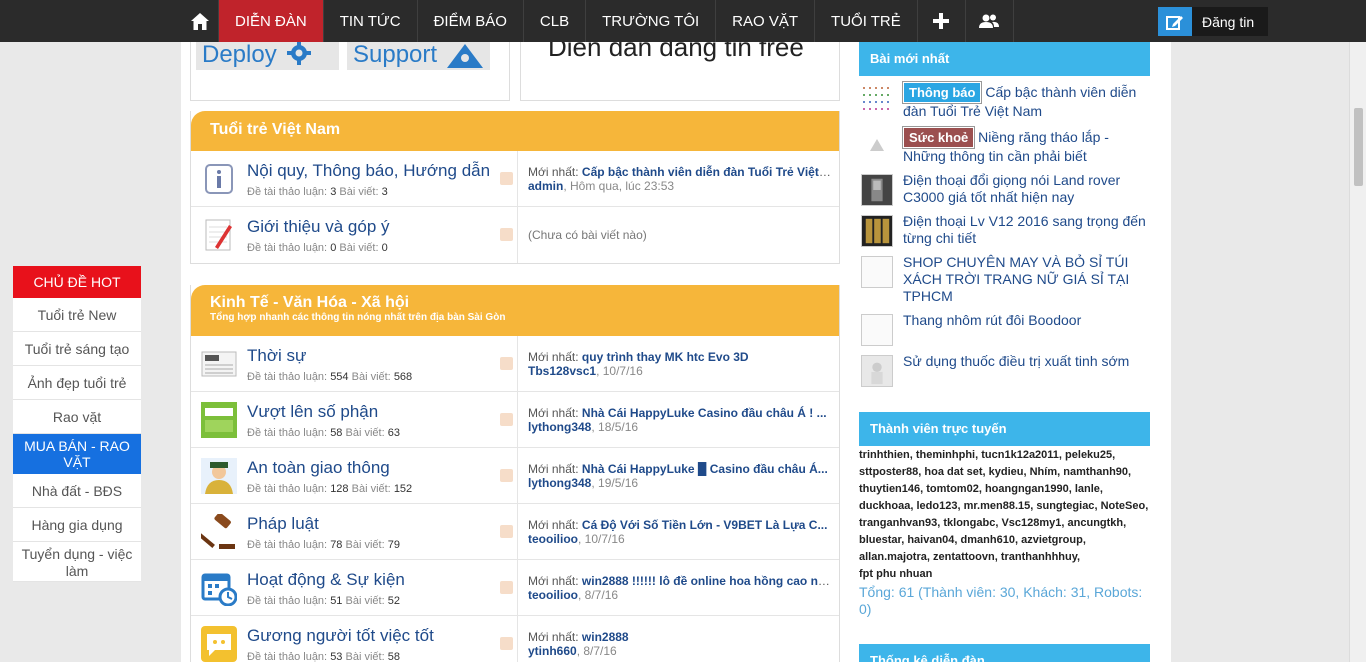  I want to click on page-scrollbar, so click(1357, 352).